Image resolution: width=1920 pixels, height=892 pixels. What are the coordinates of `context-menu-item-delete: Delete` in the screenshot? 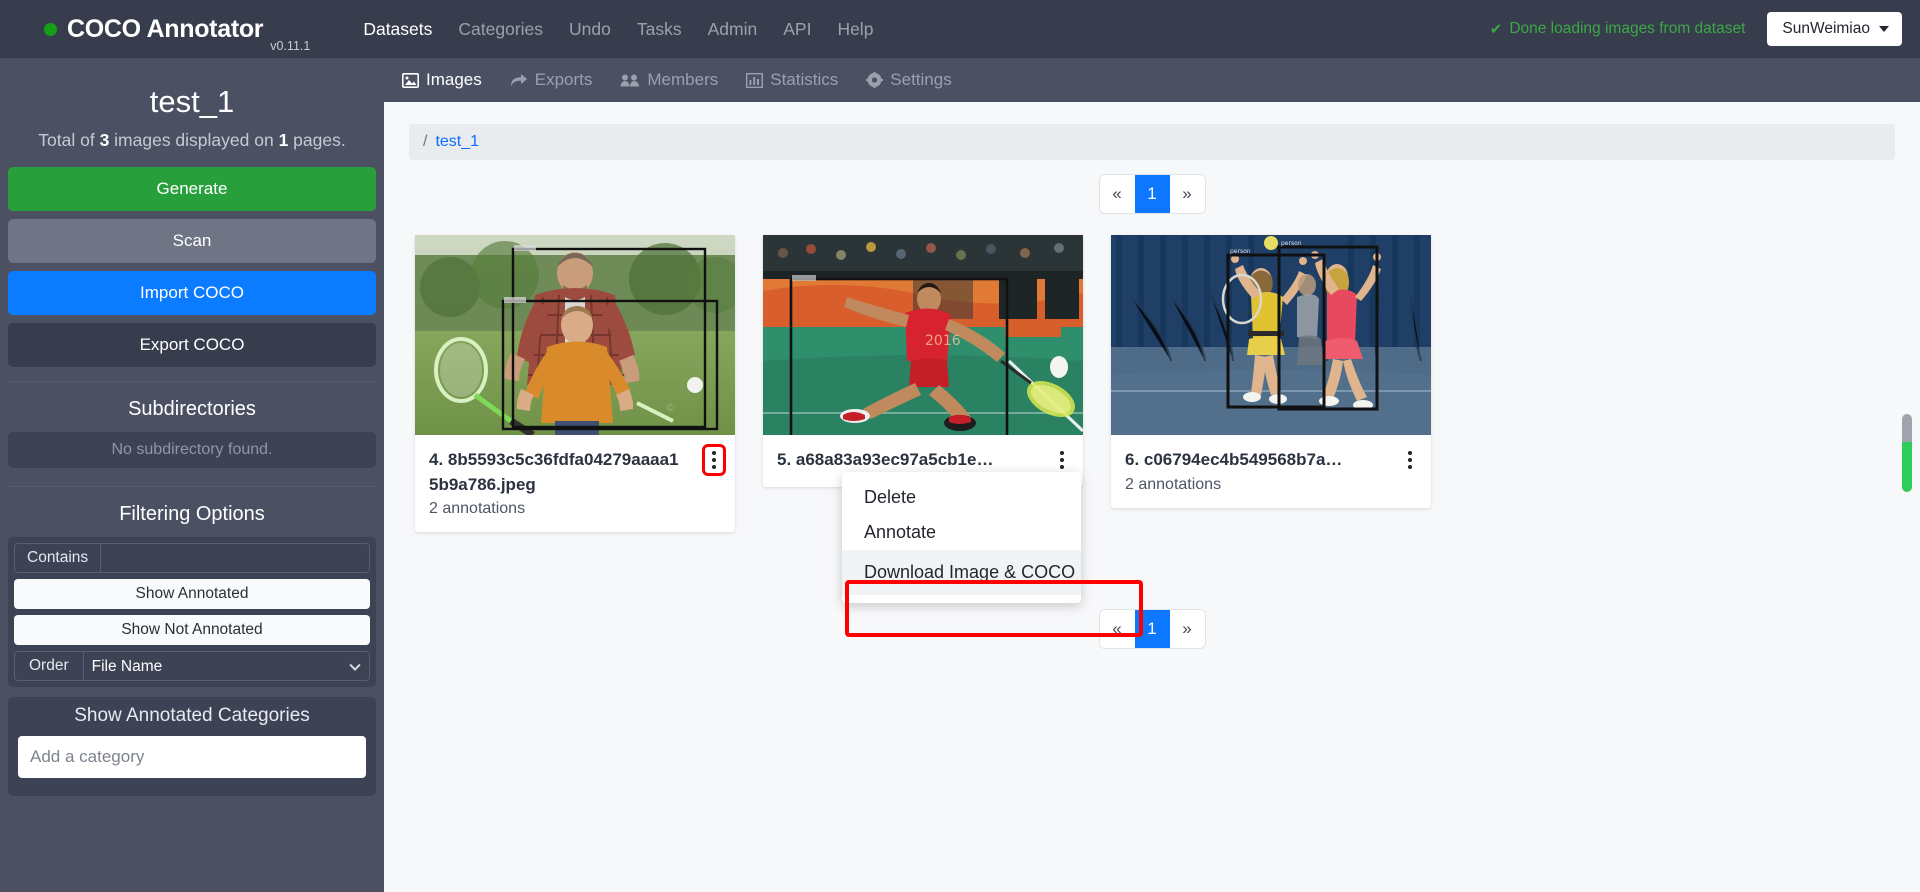 It's located at (961, 497).